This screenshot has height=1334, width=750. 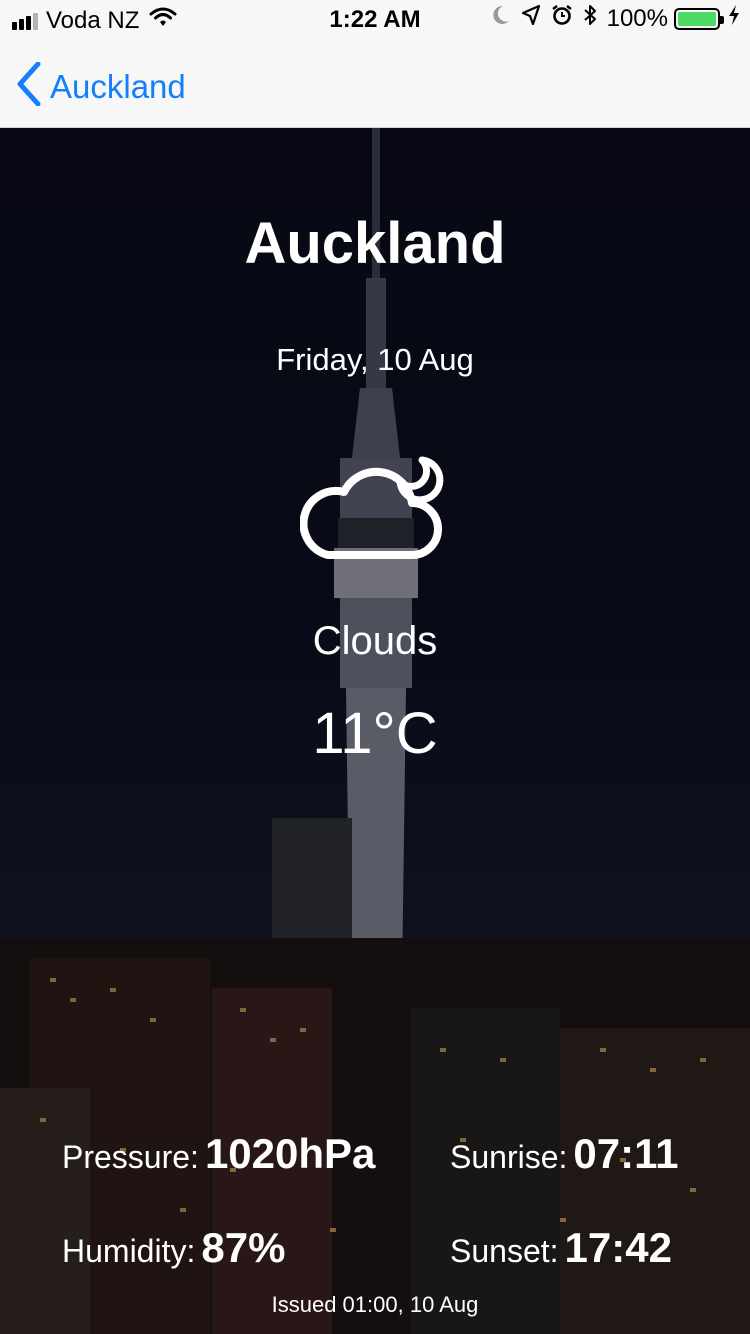 What do you see at coordinates (375, 733) in the screenshot?
I see `temperature: 11°C` at bounding box center [375, 733].